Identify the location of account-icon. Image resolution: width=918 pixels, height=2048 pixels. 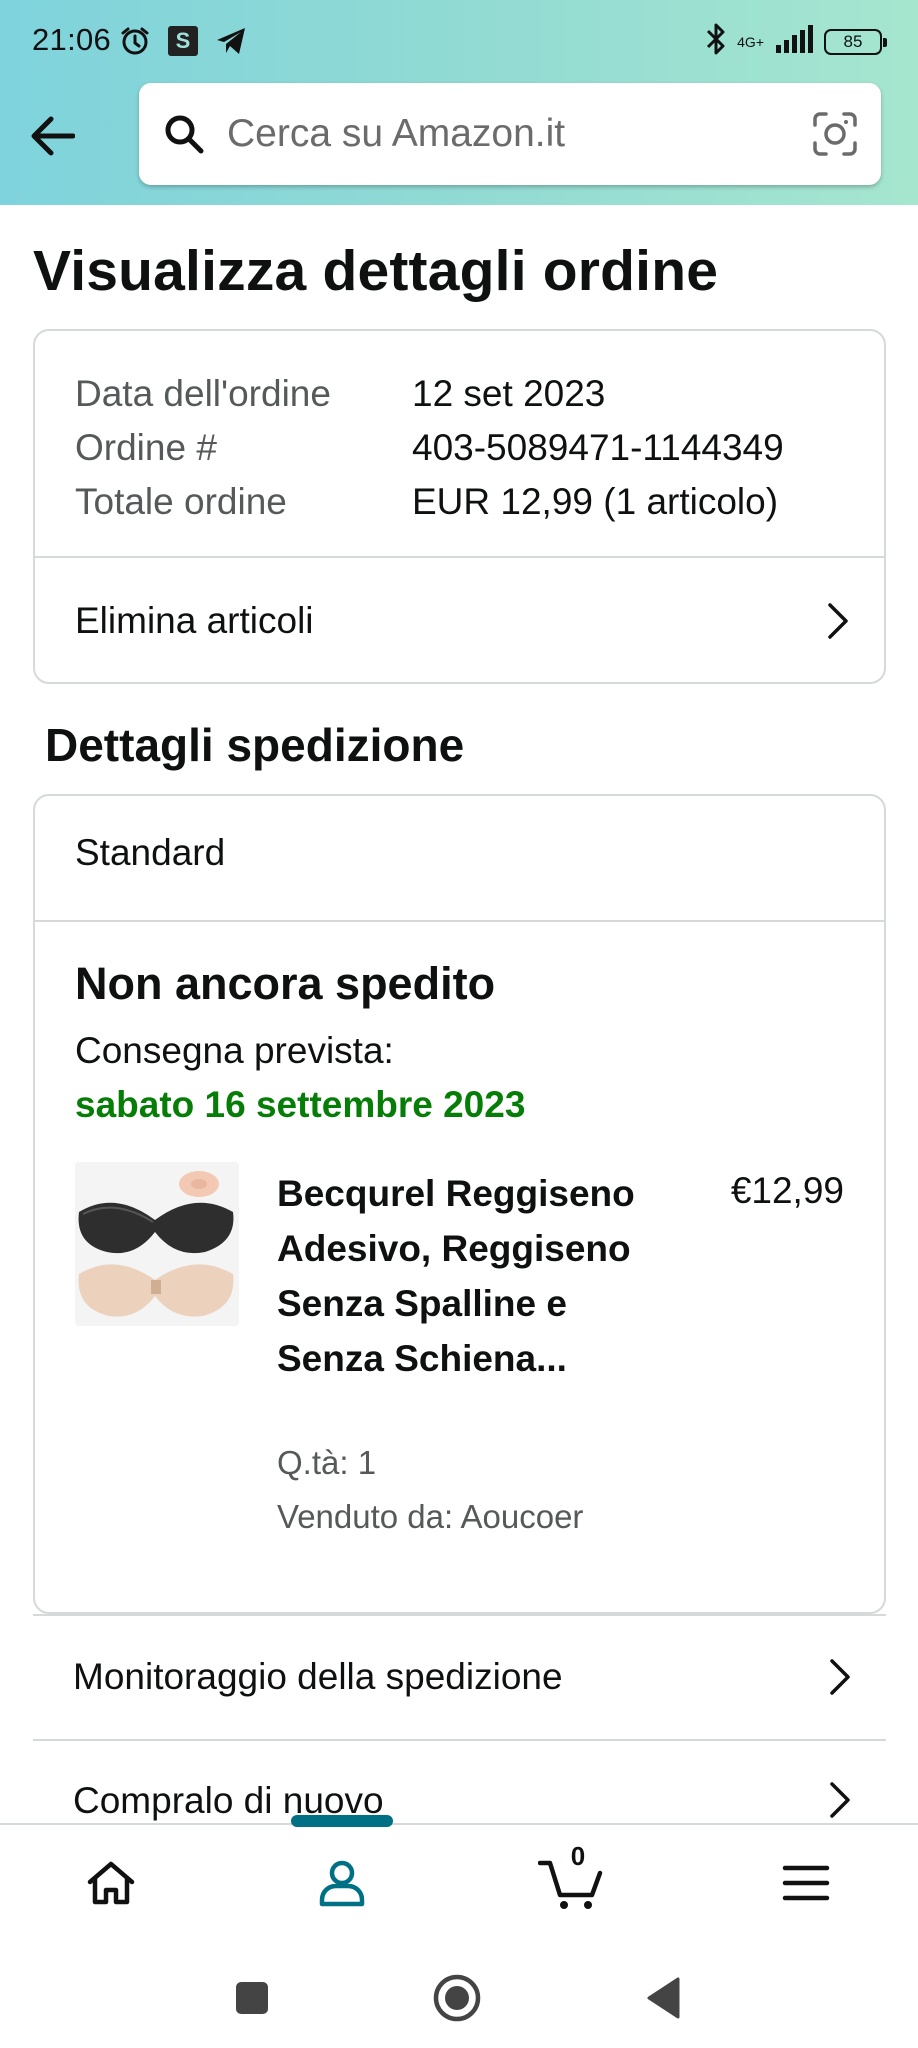
(342, 1883).